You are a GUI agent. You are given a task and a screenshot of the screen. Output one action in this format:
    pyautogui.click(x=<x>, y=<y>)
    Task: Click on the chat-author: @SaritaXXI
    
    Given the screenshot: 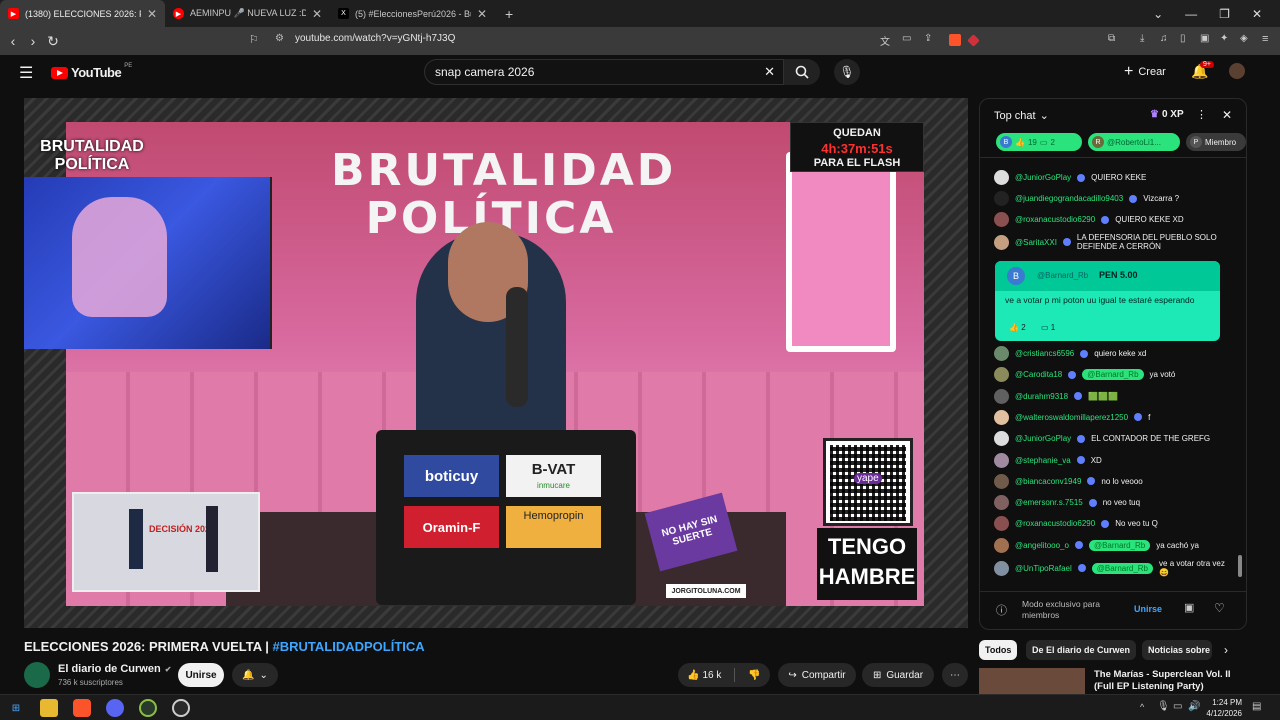 What is the action you would take?
    pyautogui.click(x=1036, y=242)
    